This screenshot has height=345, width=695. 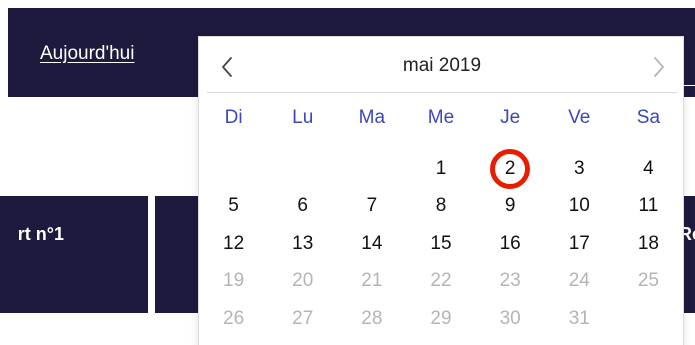 What do you see at coordinates (303, 318) in the screenshot?
I see `day-cell-disabled: 27` at bounding box center [303, 318].